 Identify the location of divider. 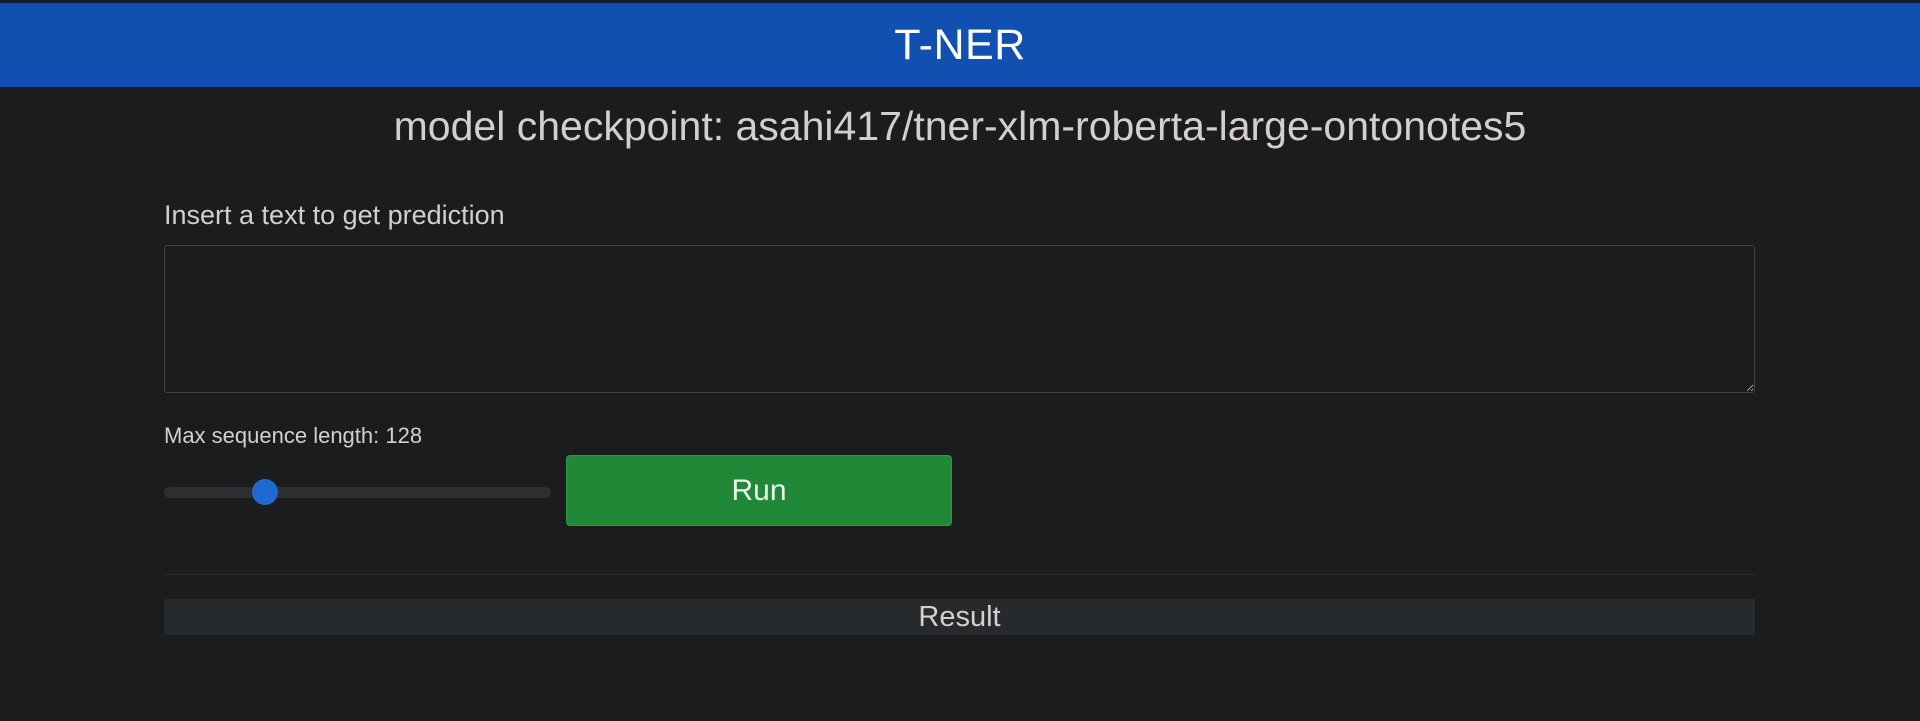
(959, 574).